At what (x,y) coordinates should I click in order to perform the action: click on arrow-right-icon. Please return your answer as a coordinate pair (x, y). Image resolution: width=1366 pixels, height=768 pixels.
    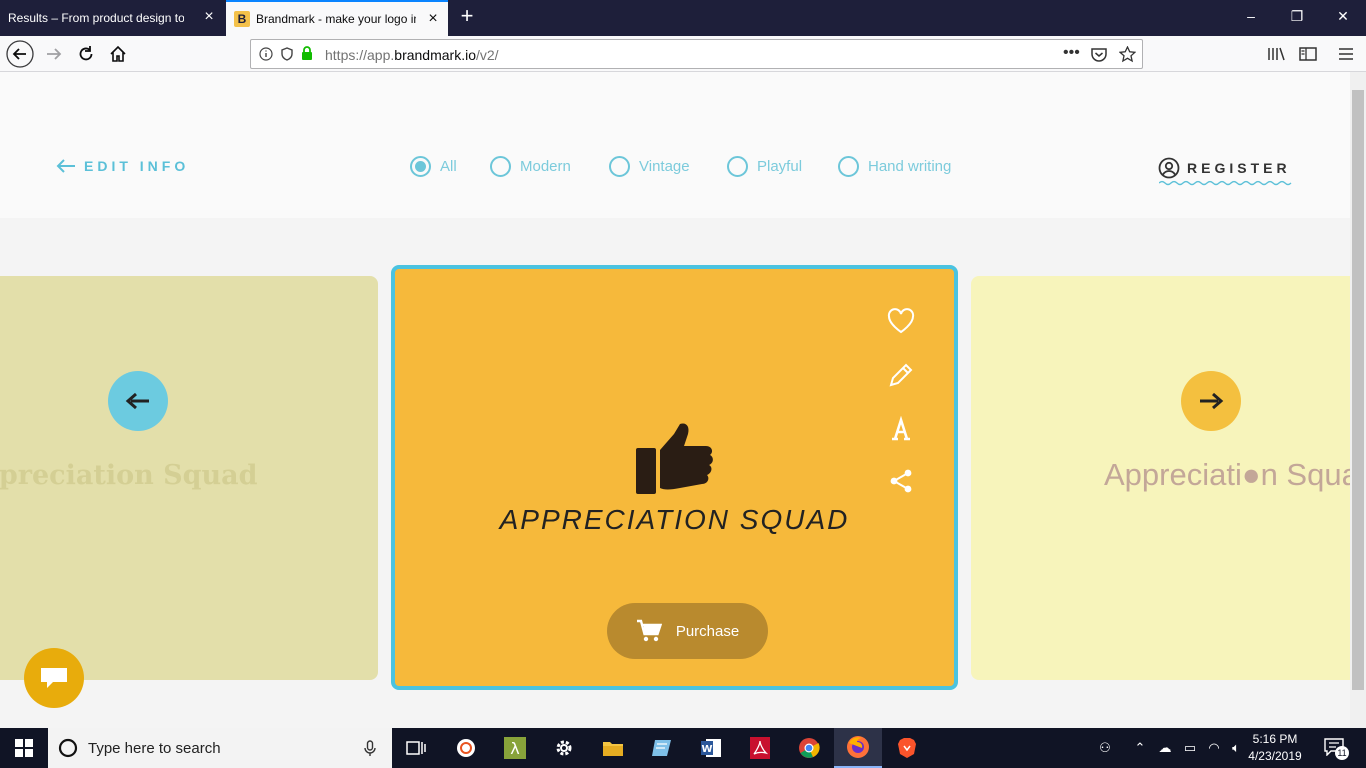
    Looking at the image, I should click on (1212, 401).